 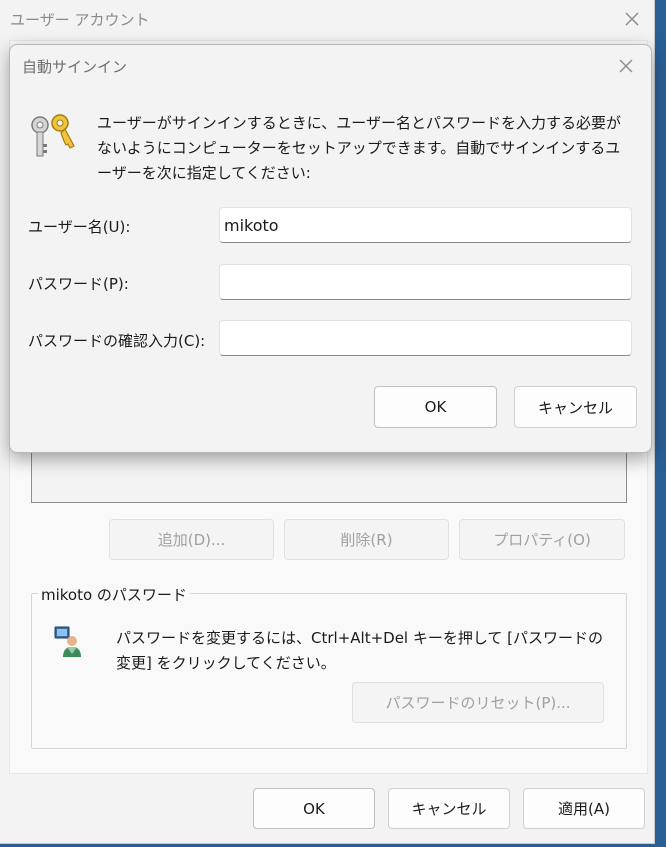 I want to click on cancel-button: キャンセル, so click(x=449, y=808).